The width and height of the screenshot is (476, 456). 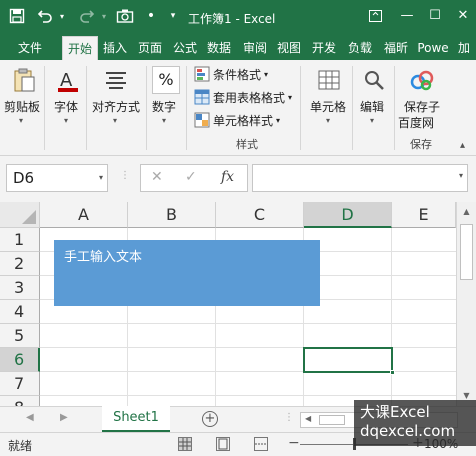 What do you see at coordinates (20, 360) in the screenshot?
I see `row-header-6: 6` at bounding box center [20, 360].